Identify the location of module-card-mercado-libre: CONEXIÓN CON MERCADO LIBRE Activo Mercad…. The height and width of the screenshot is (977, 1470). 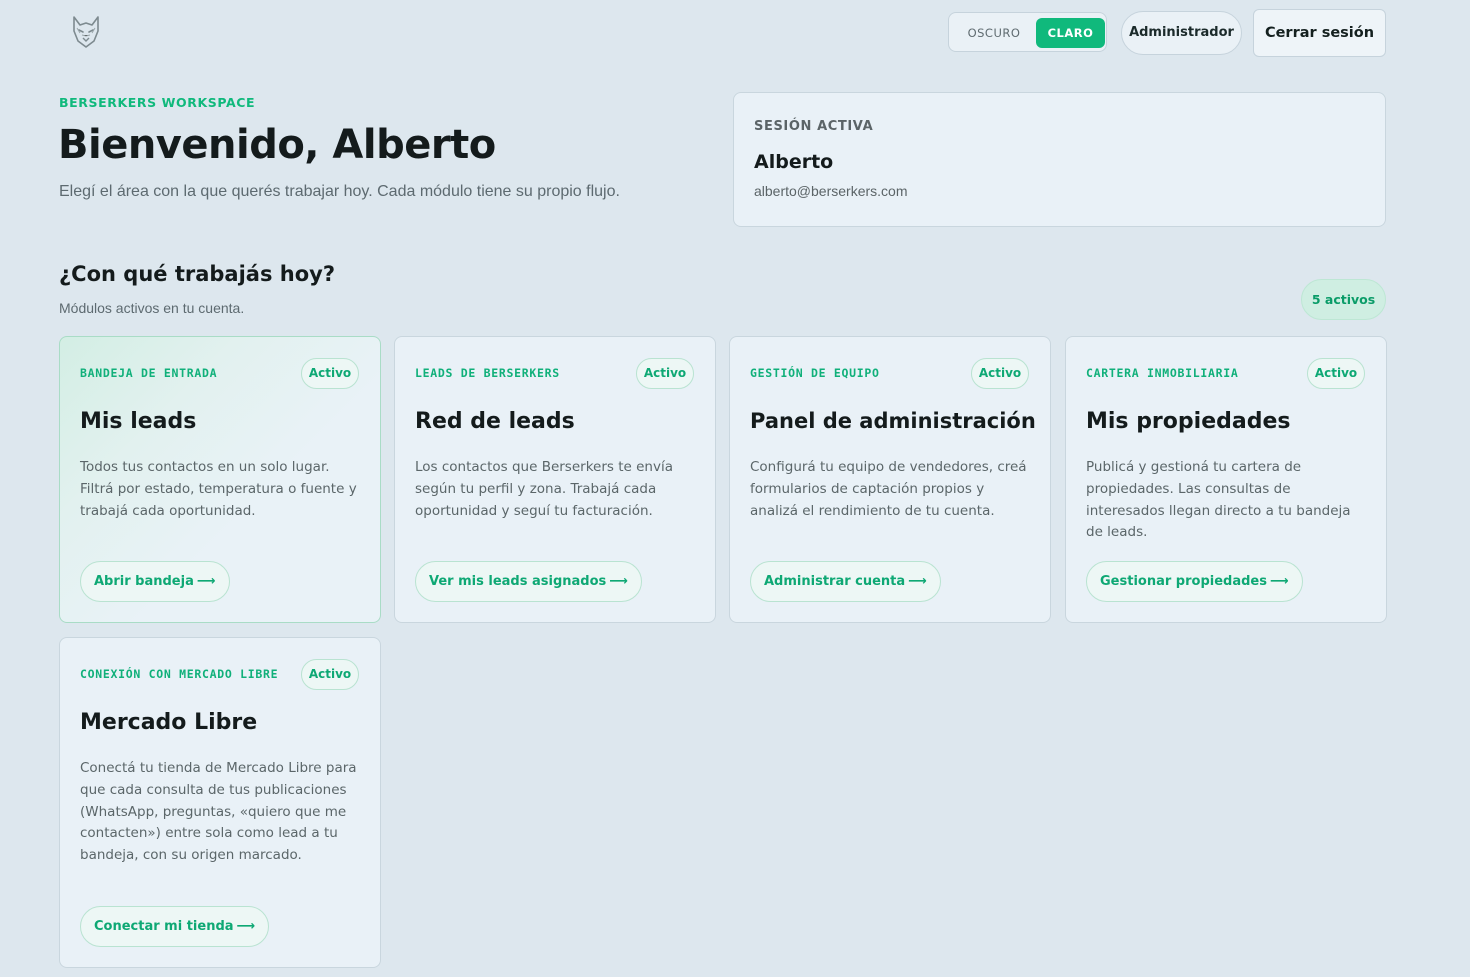
(220, 802).